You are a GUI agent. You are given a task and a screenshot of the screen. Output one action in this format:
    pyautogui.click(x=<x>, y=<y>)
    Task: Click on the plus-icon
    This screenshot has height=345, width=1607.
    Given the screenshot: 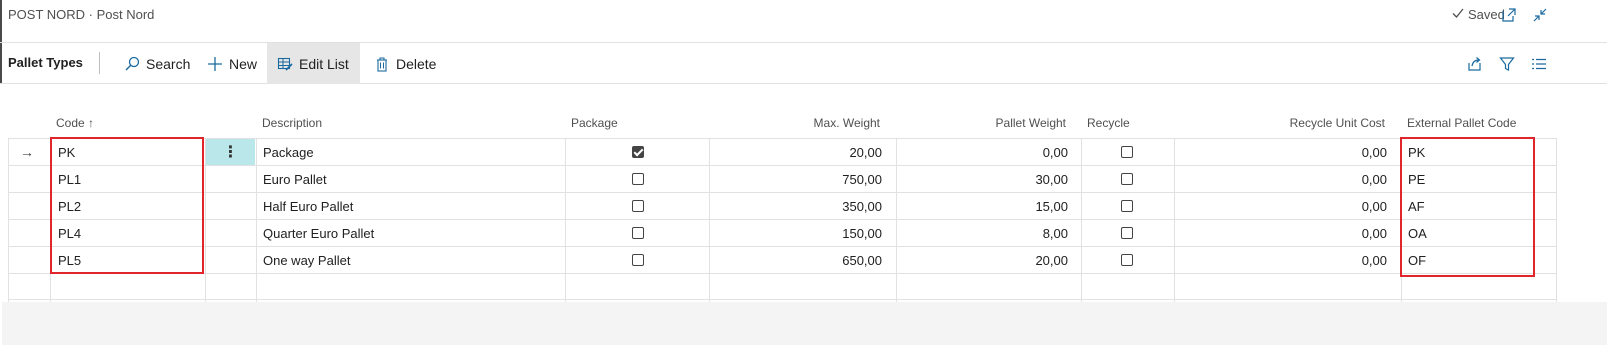 What is the action you would take?
    pyautogui.click(x=215, y=64)
    